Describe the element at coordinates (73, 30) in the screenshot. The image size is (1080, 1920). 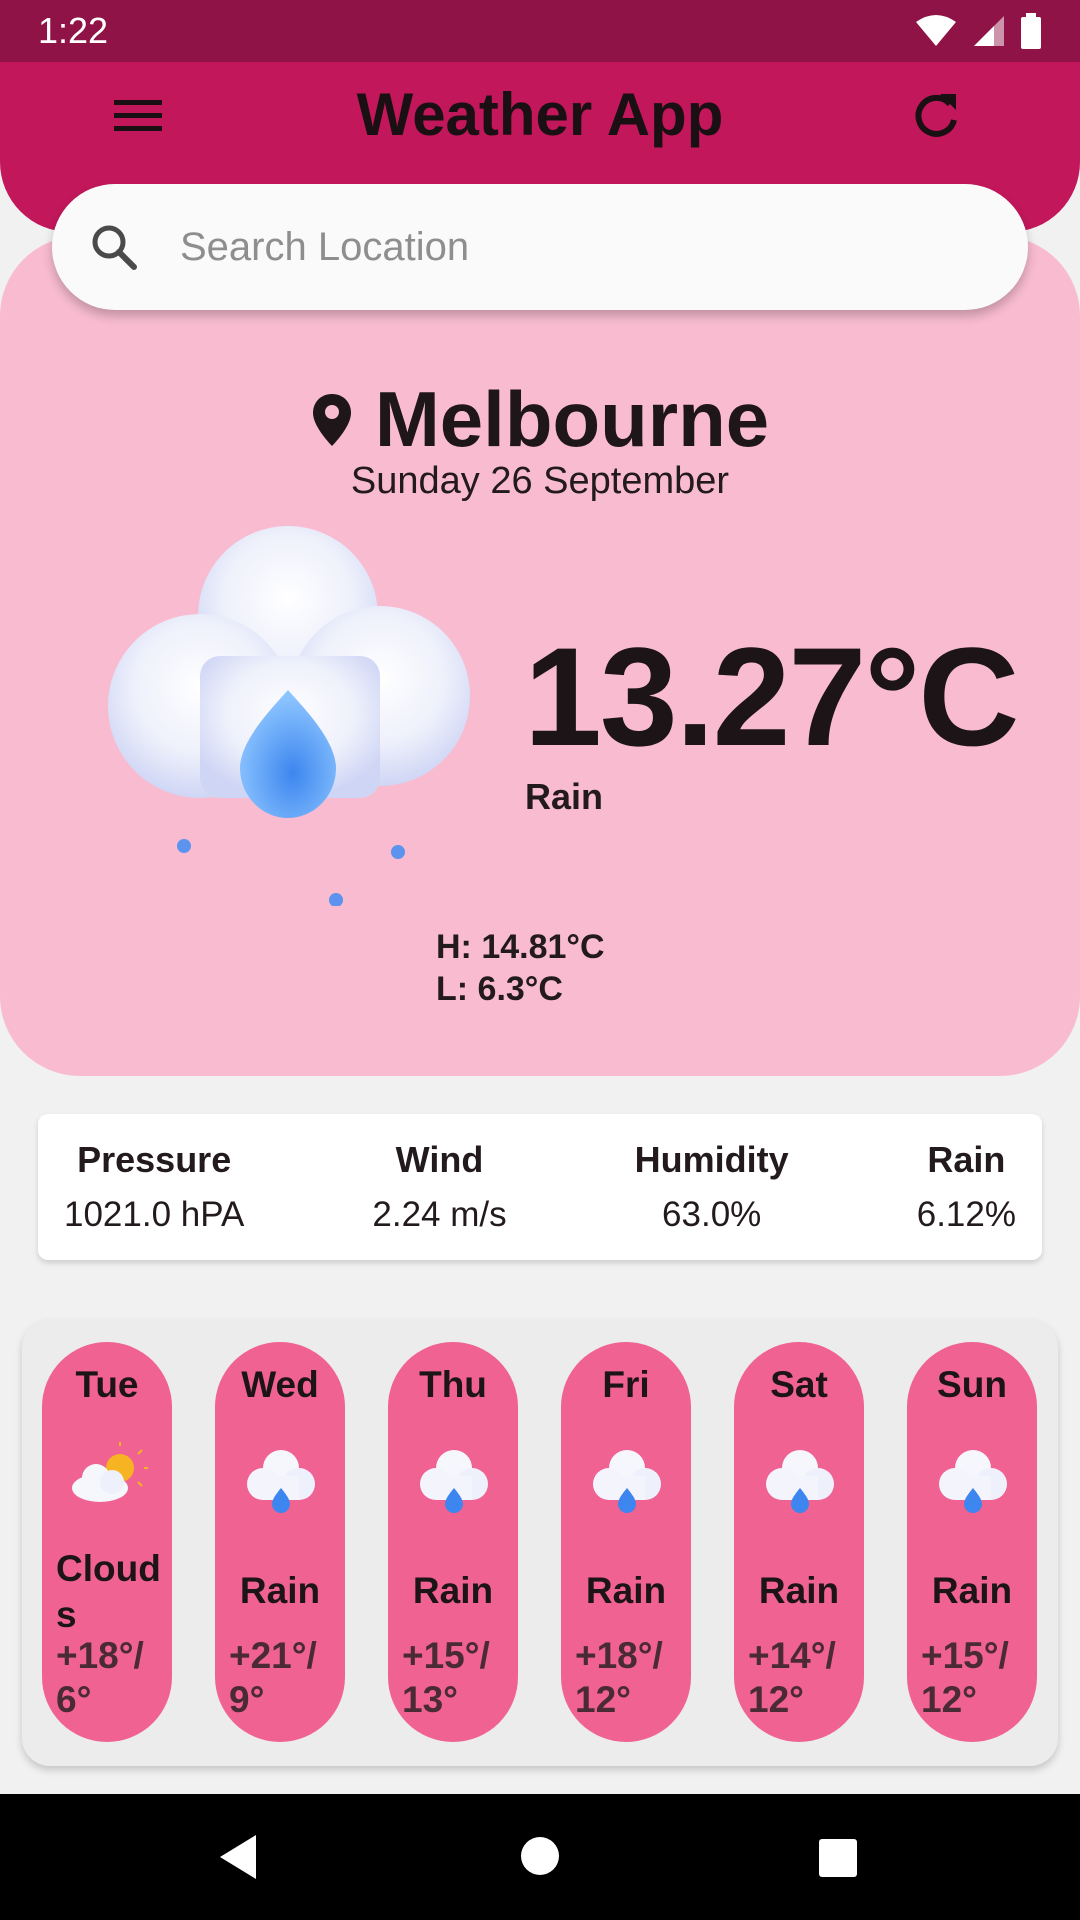
I see `status-time: 1:22` at that location.